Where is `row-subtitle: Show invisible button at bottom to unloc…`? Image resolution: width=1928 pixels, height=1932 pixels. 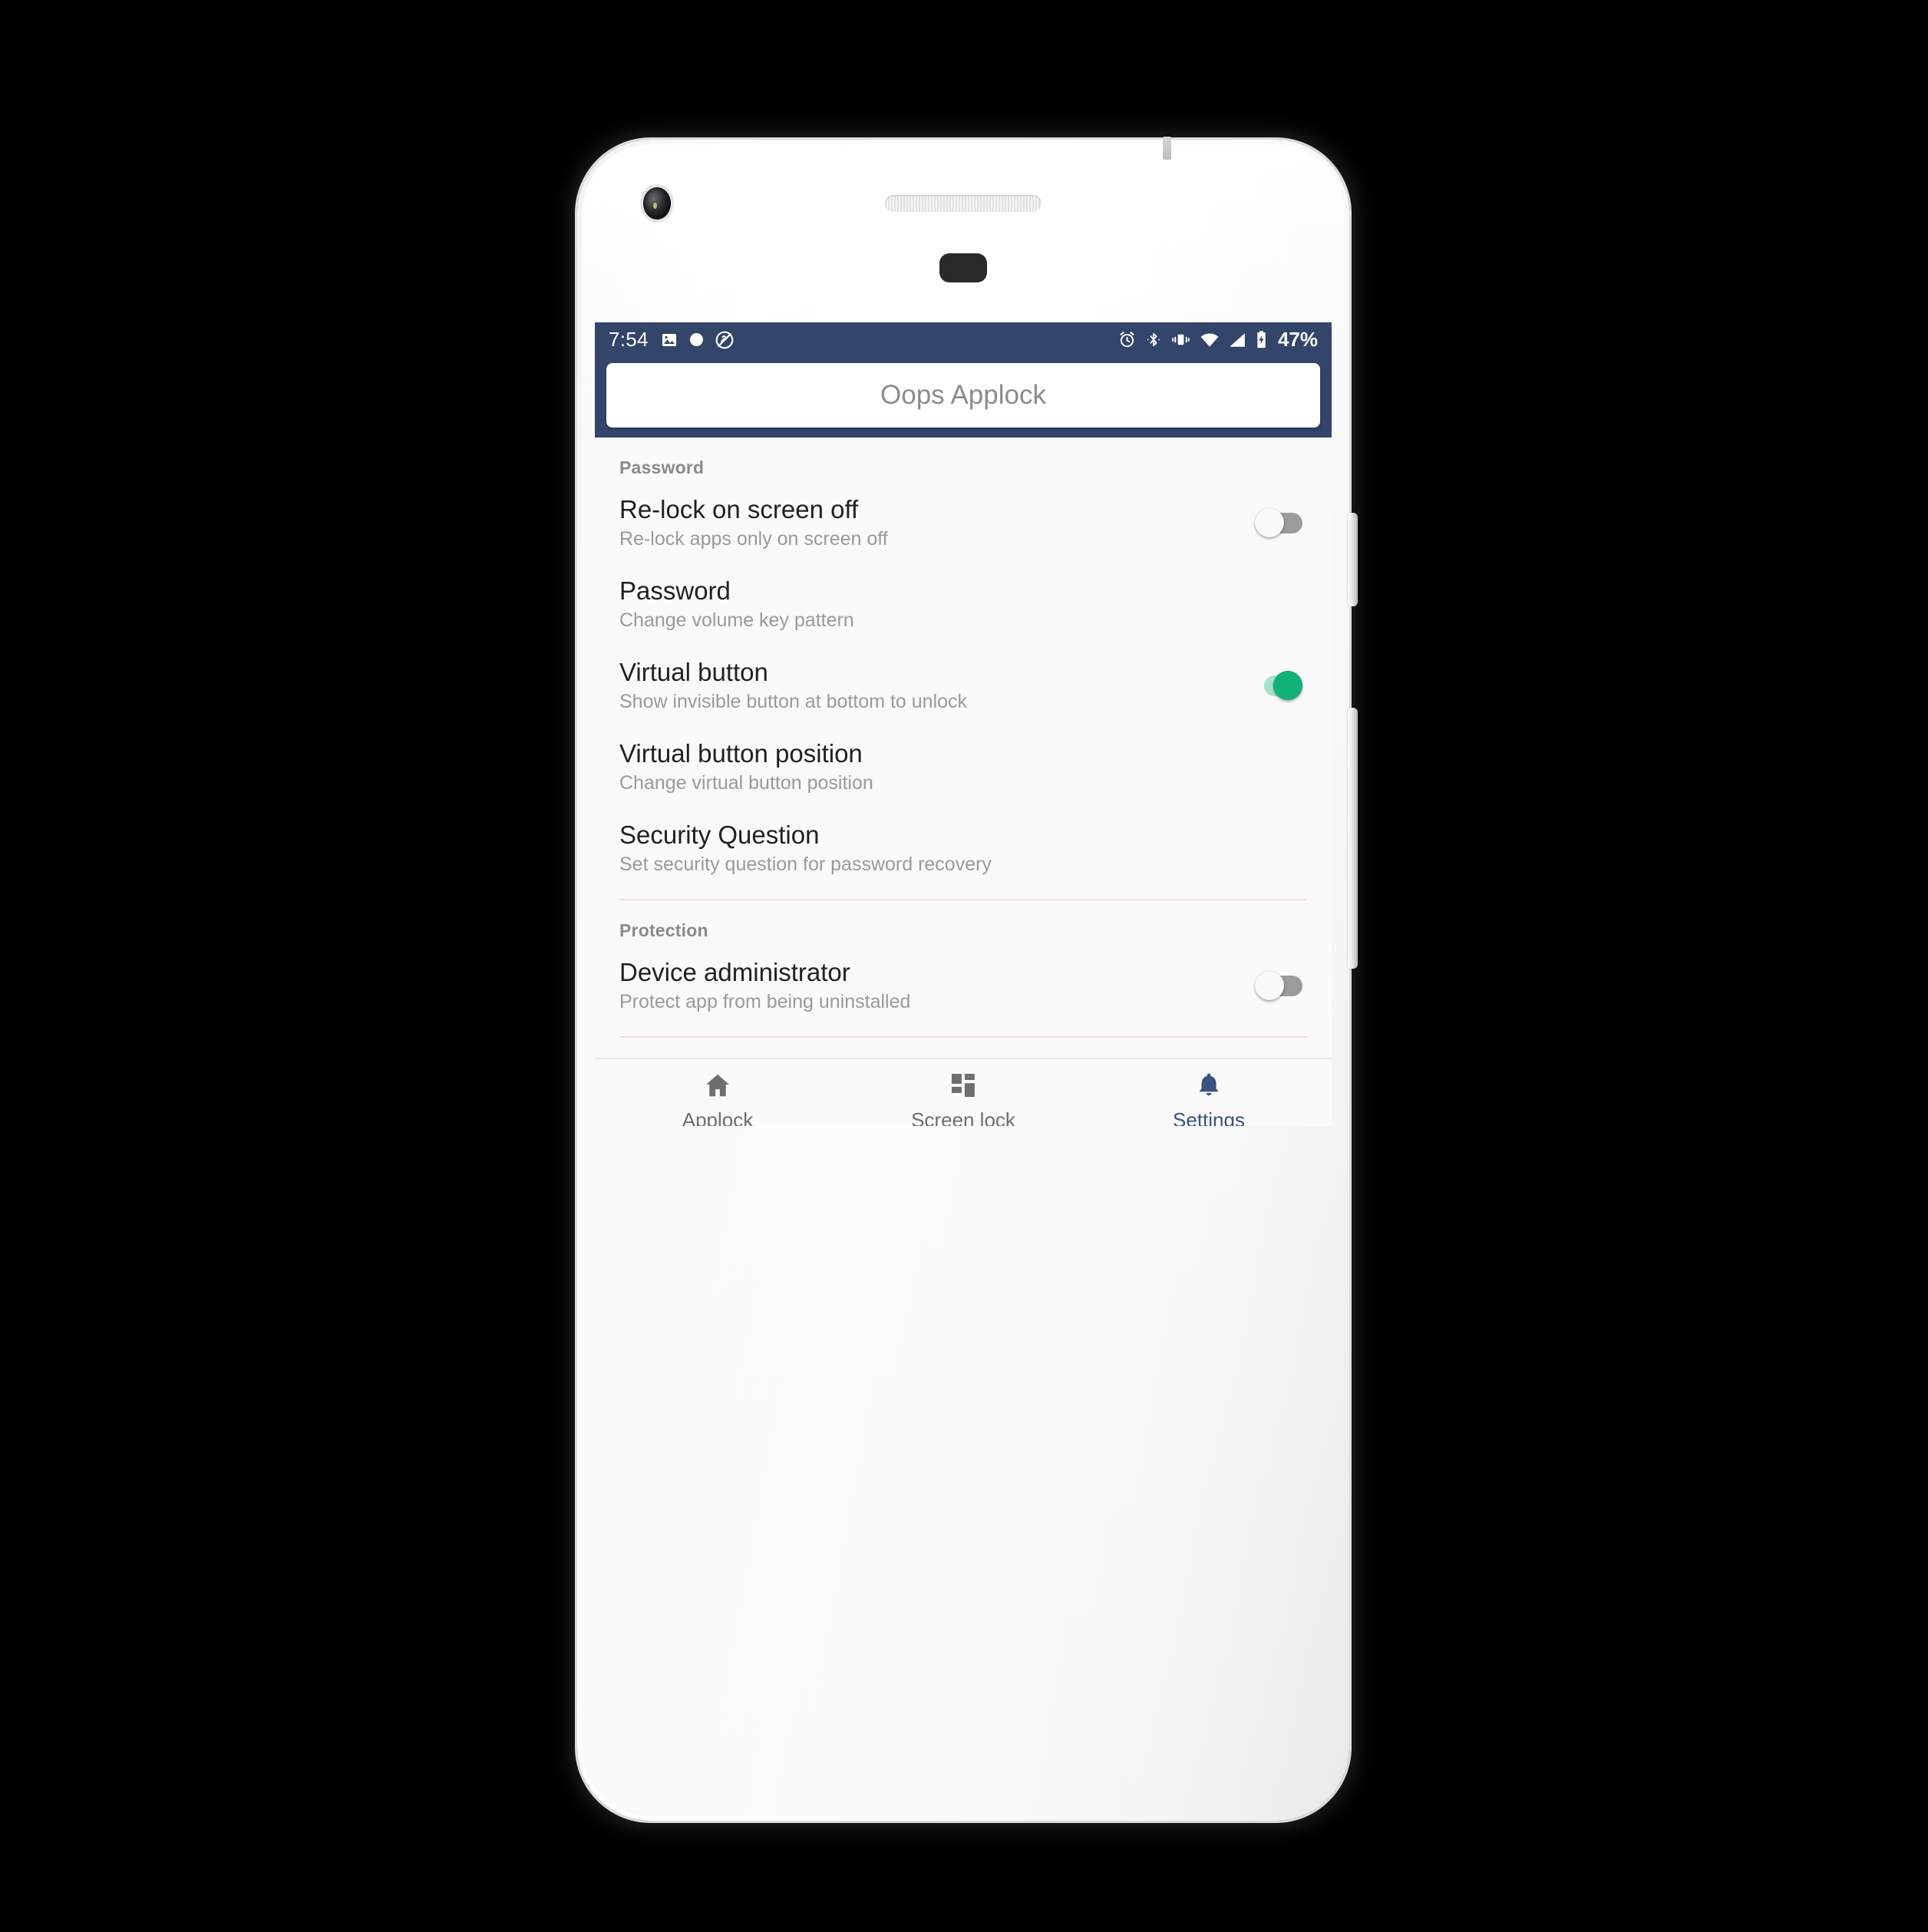
row-subtitle: Show invisible button at bottom to unloc… is located at coordinates (793, 702).